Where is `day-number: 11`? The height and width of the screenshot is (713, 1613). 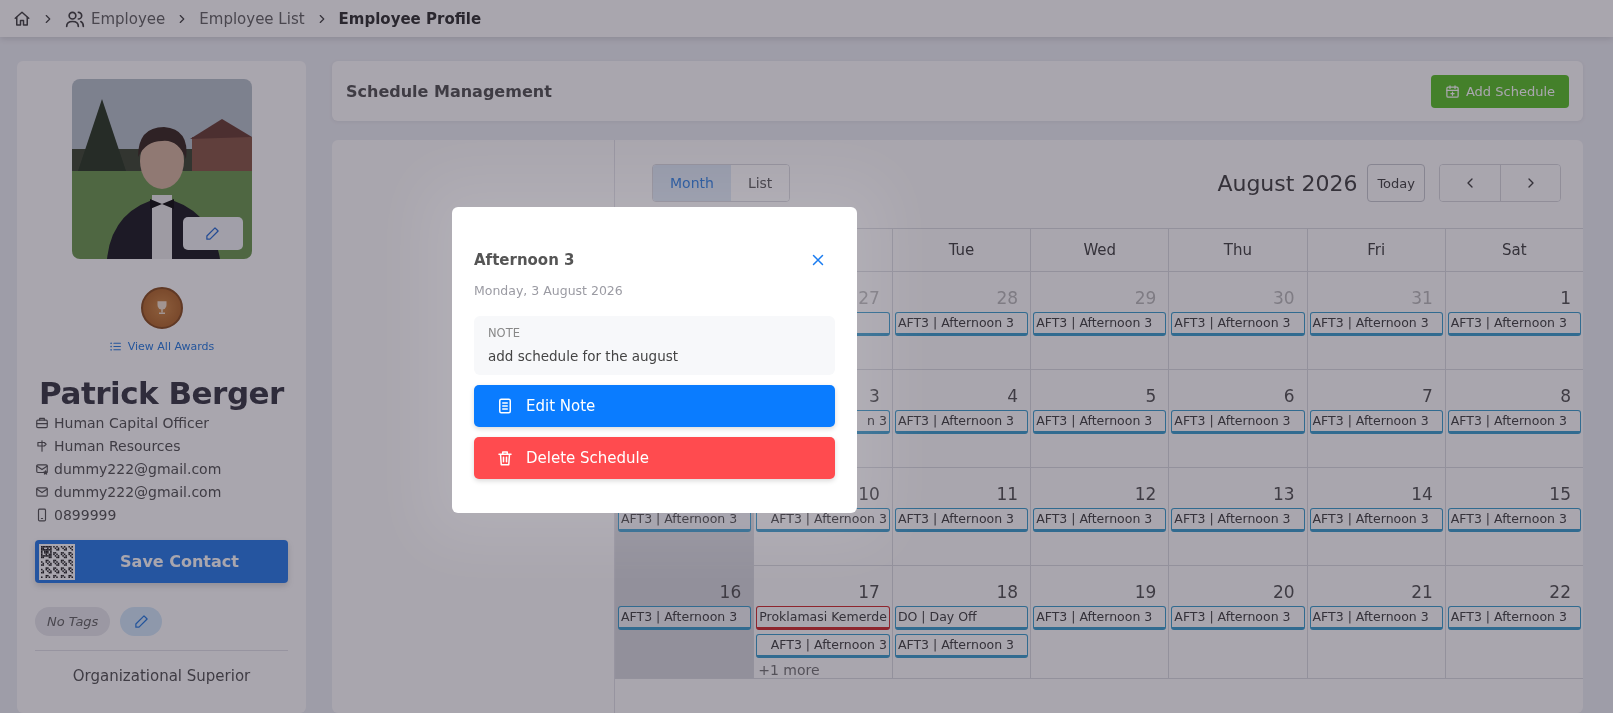 day-number: 11 is located at coordinates (1007, 494).